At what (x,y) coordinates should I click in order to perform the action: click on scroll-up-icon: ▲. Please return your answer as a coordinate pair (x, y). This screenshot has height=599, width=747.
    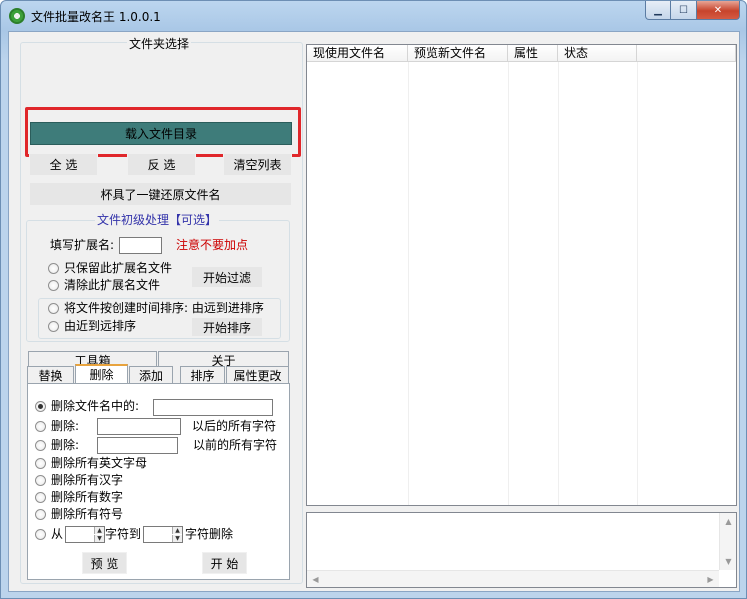
    Looking at the image, I should click on (728, 521).